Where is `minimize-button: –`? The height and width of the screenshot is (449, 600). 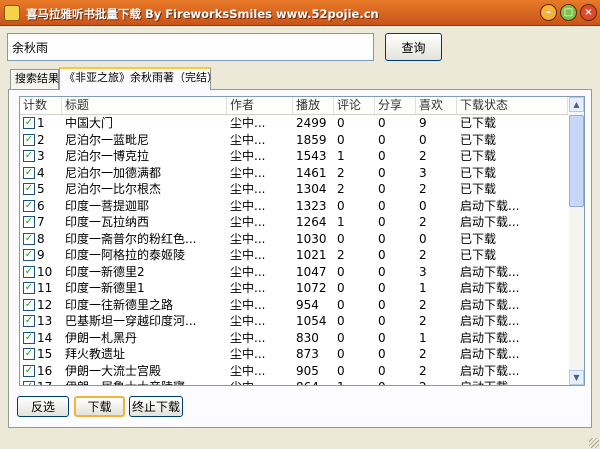 minimize-button: – is located at coordinates (548, 12).